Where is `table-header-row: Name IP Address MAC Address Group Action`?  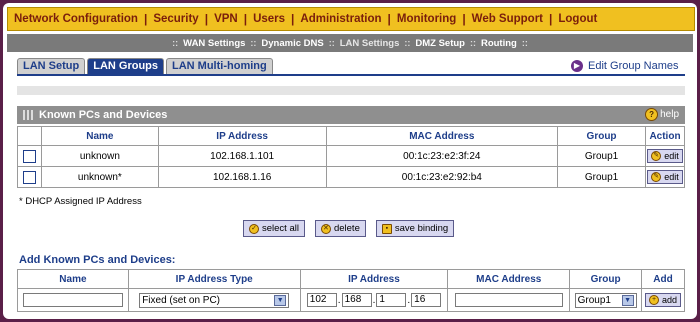 table-header-row: Name IP Address MAC Address Group Action is located at coordinates (351, 136).